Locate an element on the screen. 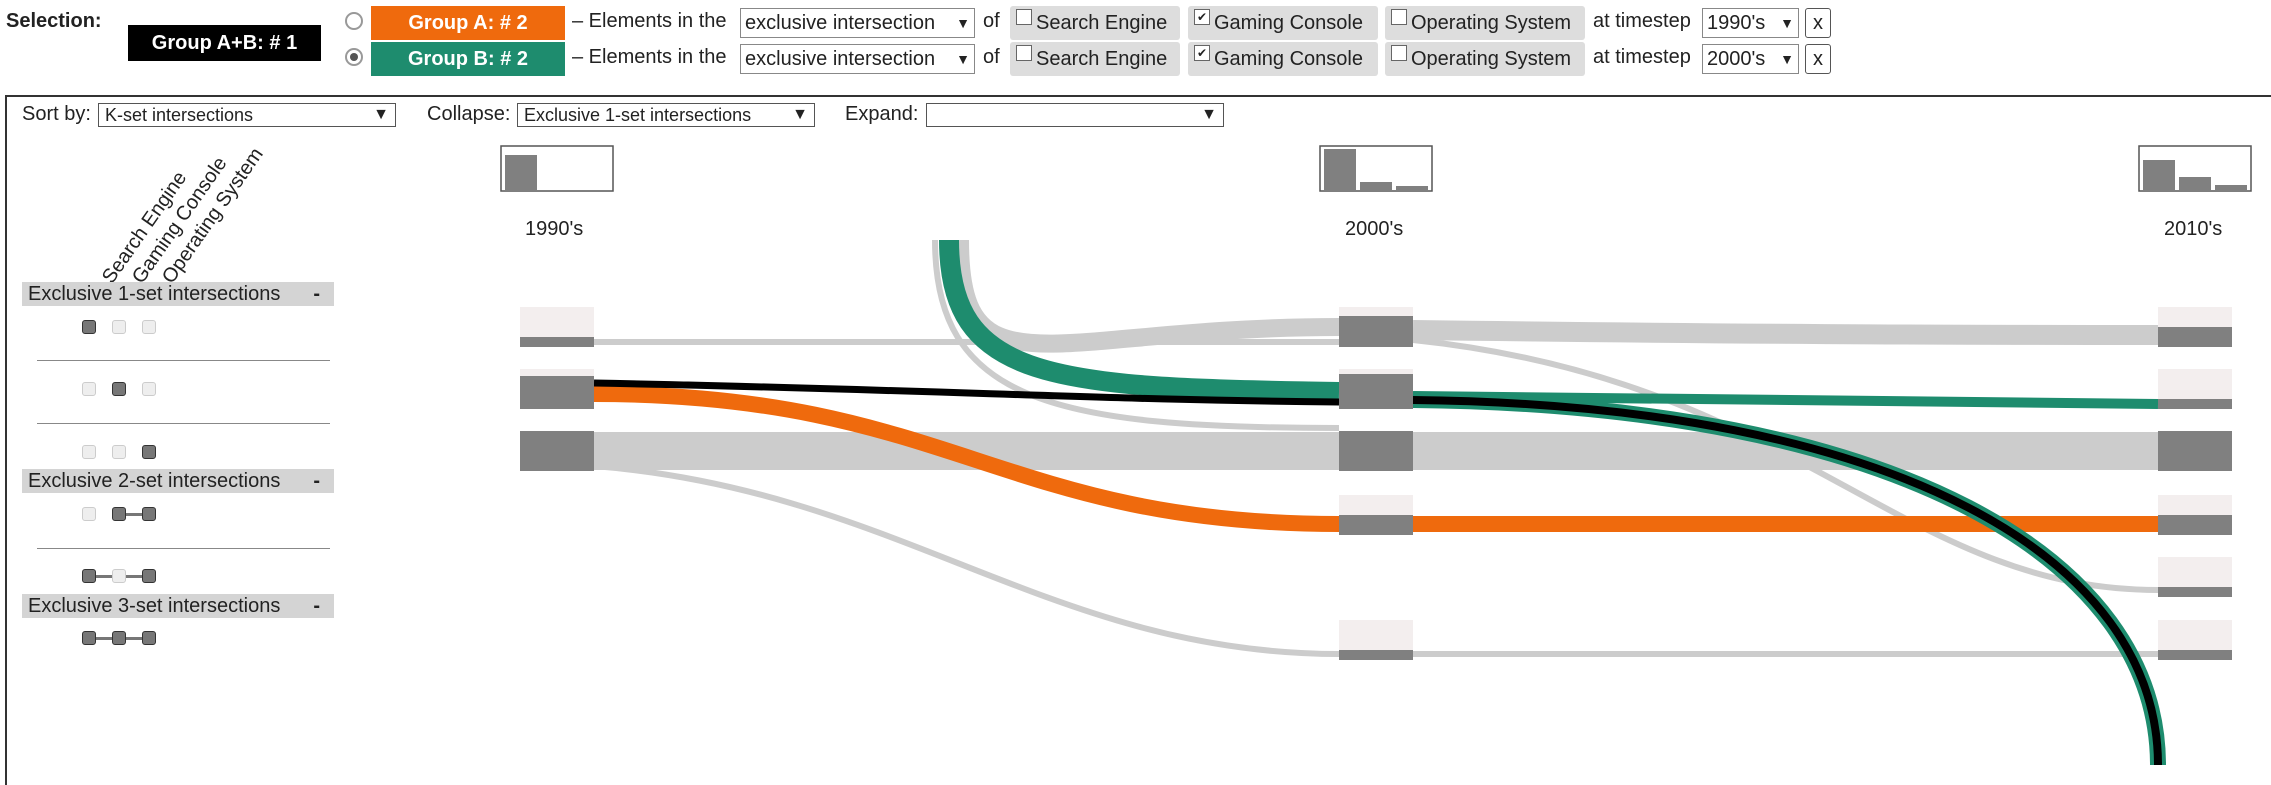  group-b-flow is located at coordinates (1139, 320).